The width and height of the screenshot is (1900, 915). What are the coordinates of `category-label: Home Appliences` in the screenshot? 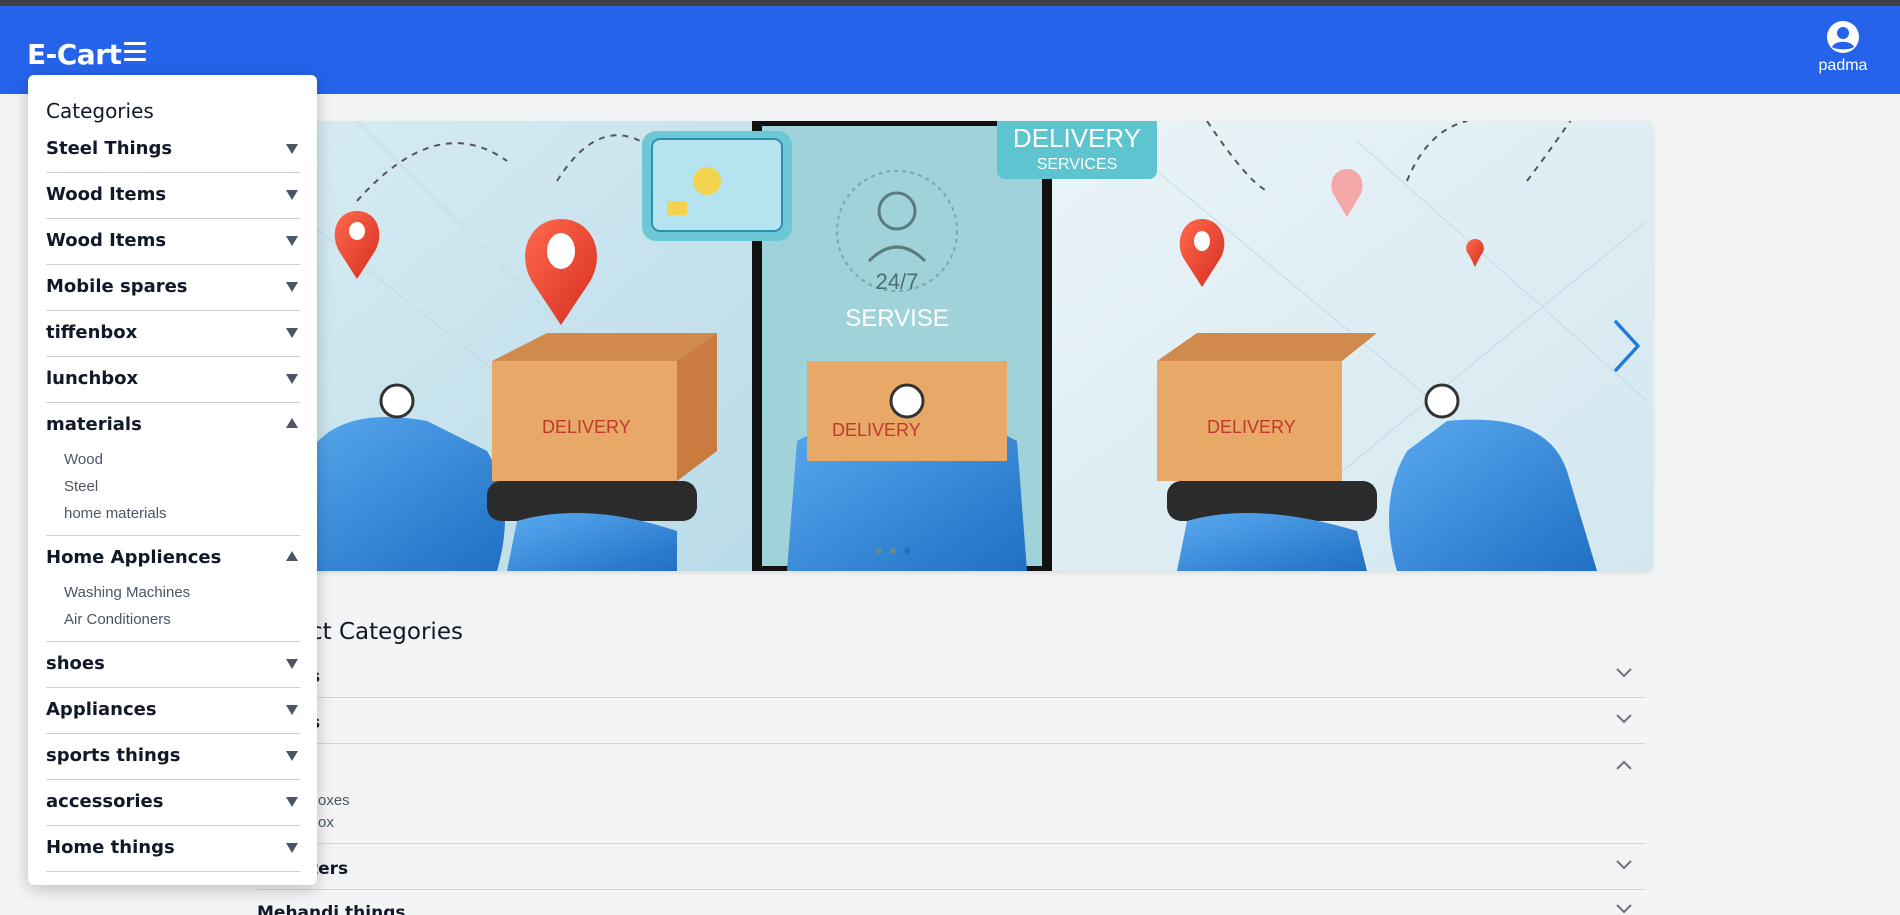 It's located at (134, 557).